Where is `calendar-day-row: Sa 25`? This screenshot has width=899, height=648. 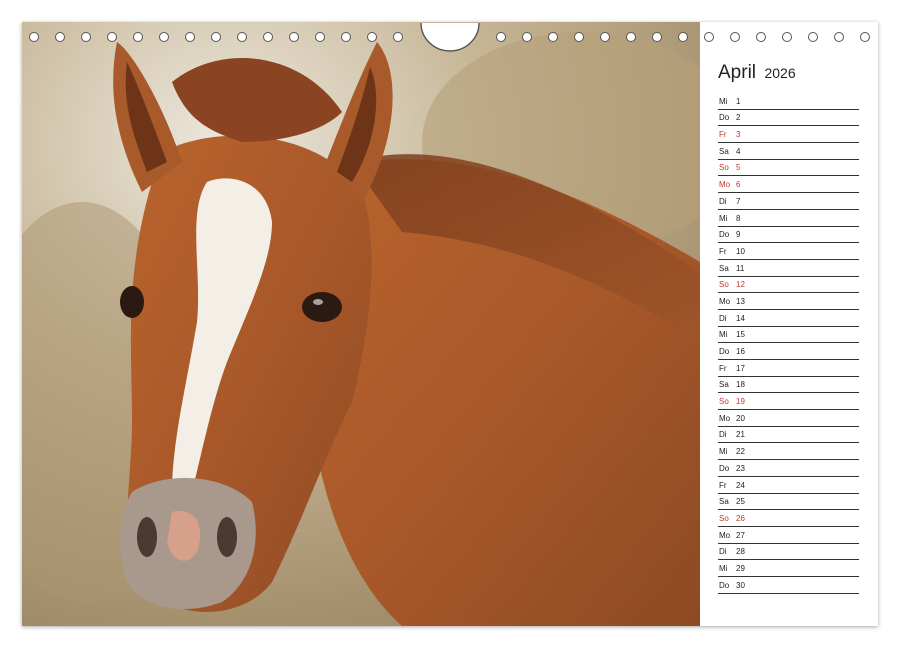 calendar-day-row: Sa 25 is located at coordinates (788, 502).